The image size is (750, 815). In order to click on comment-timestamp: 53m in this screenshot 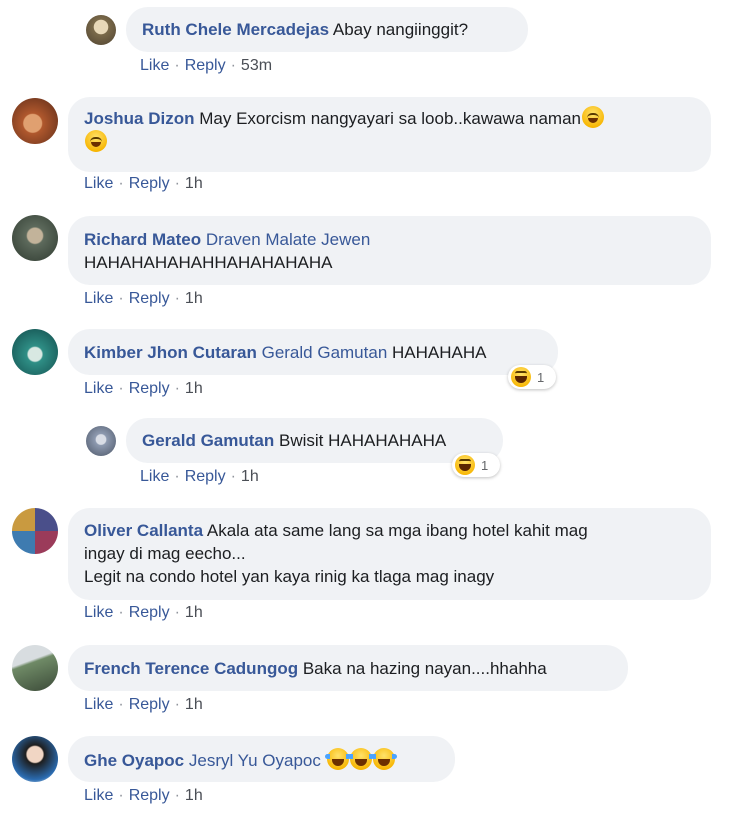, I will do `click(256, 65)`.